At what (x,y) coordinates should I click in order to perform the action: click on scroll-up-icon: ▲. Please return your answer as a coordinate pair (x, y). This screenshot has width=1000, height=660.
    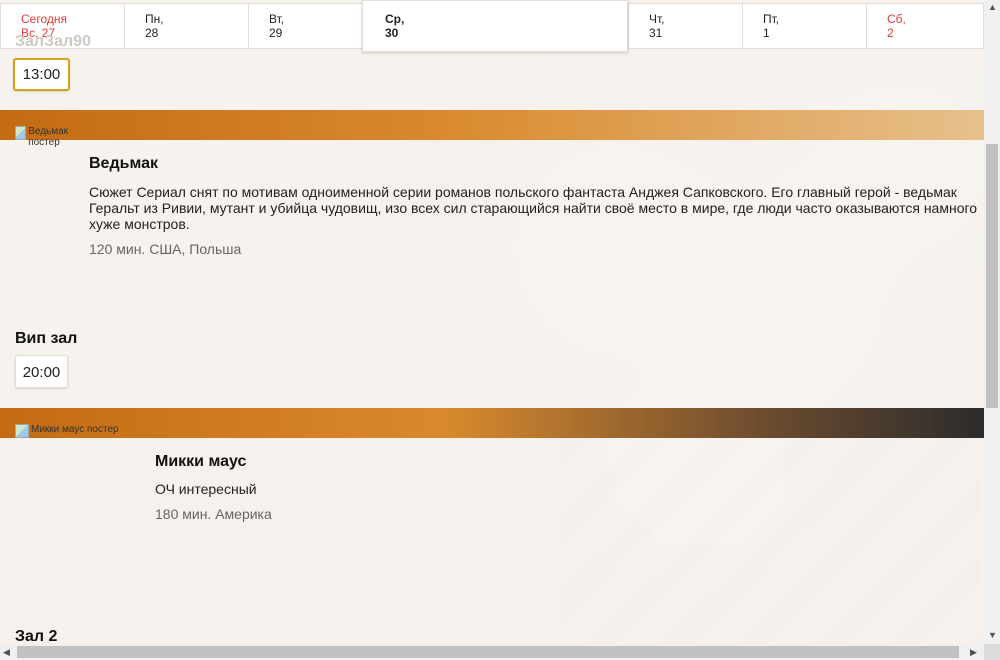
    Looking at the image, I should click on (992, 7).